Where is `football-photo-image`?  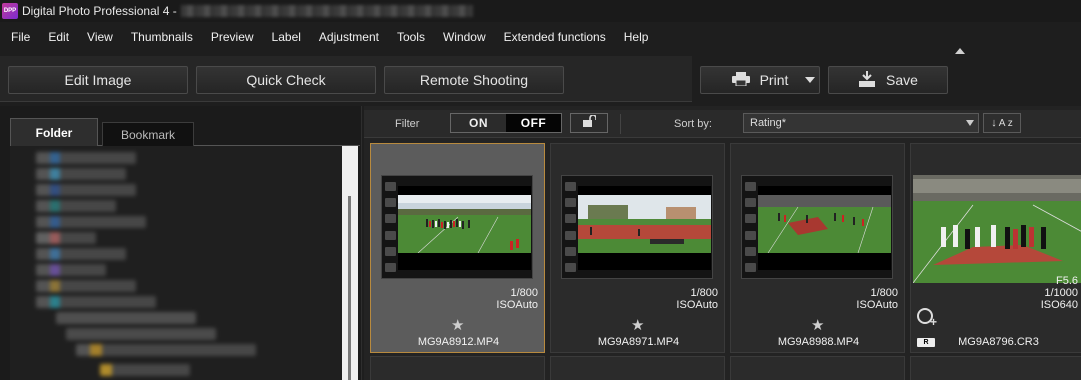
football-photo-image is located at coordinates (997, 229).